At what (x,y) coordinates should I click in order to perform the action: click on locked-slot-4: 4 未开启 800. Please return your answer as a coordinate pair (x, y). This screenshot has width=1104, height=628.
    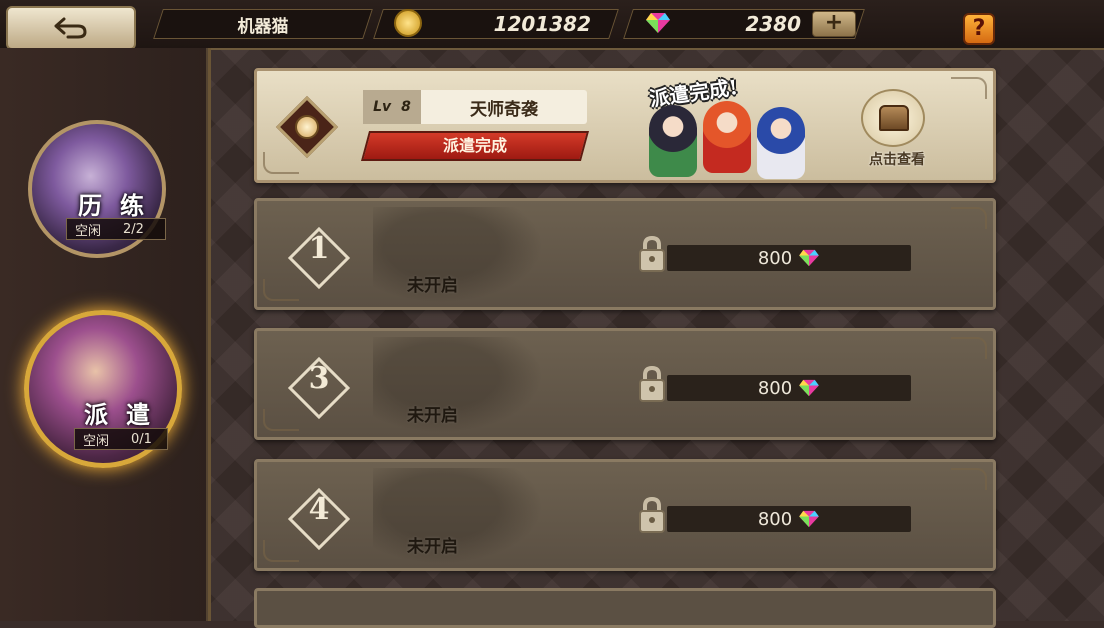
    Looking at the image, I should click on (625, 515).